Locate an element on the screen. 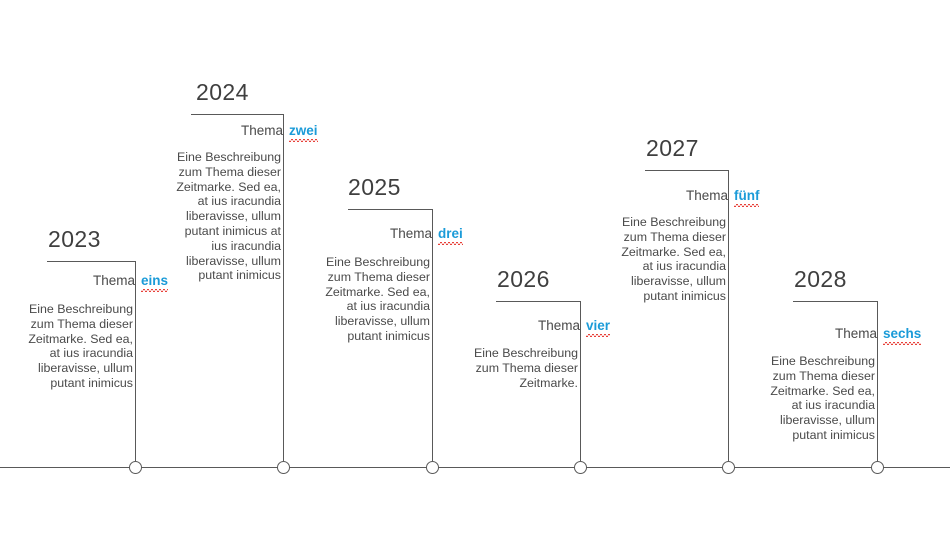 The width and height of the screenshot is (950, 536). event-number-word: vier is located at coordinates (598, 327).